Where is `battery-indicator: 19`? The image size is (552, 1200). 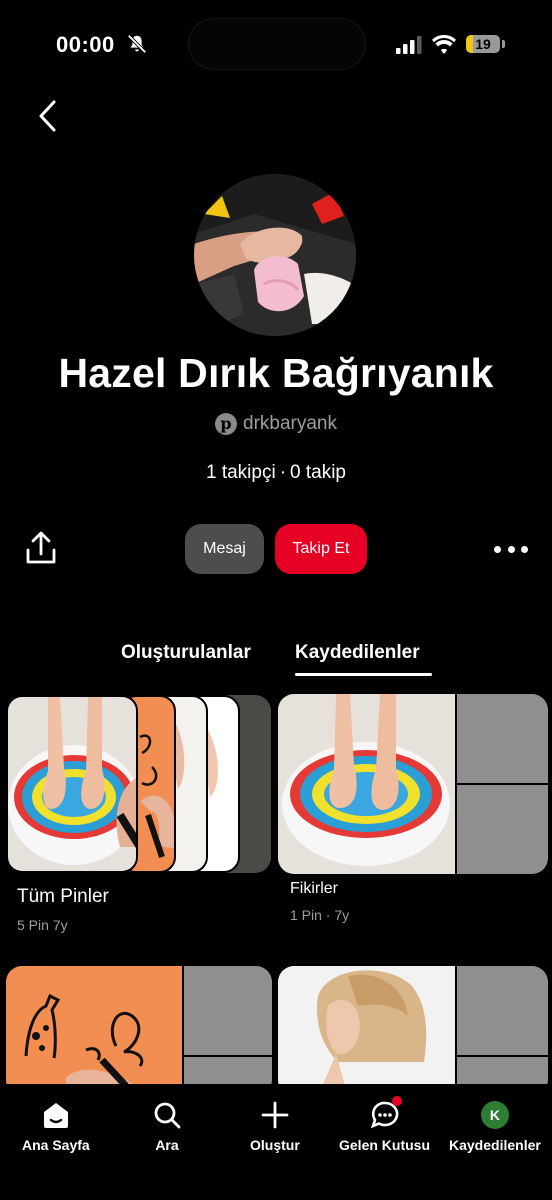 battery-indicator: 19 is located at coordinates (483, 44).